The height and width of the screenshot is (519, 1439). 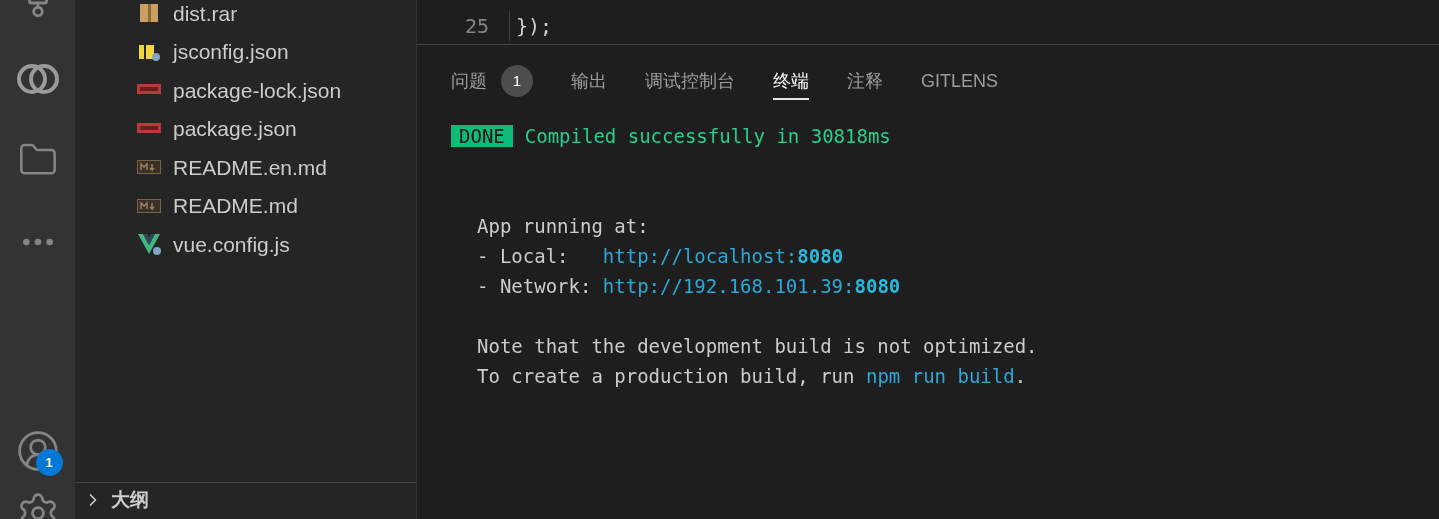 I want to click on file-item: package-lock.json, so click(x=275, y=90).